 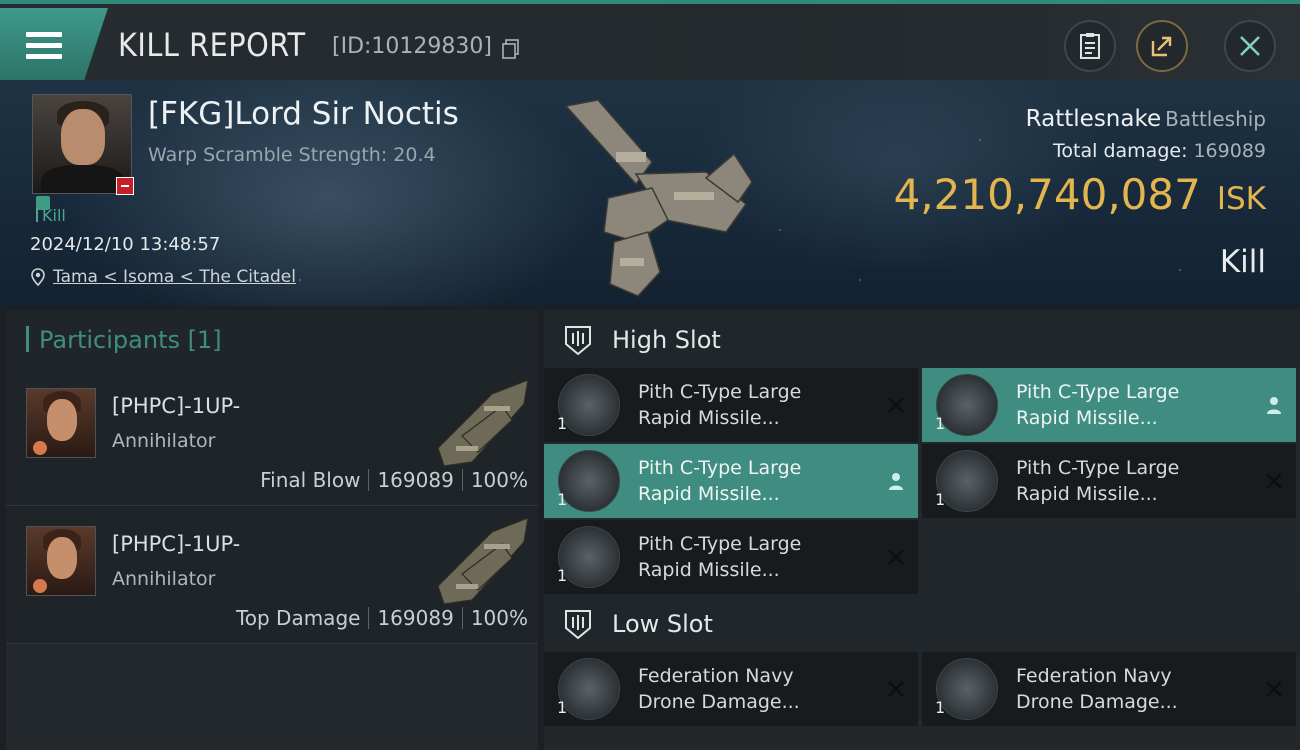 I want to click on isk-value: 4,210,740,087, so click(x=1047, y=194).